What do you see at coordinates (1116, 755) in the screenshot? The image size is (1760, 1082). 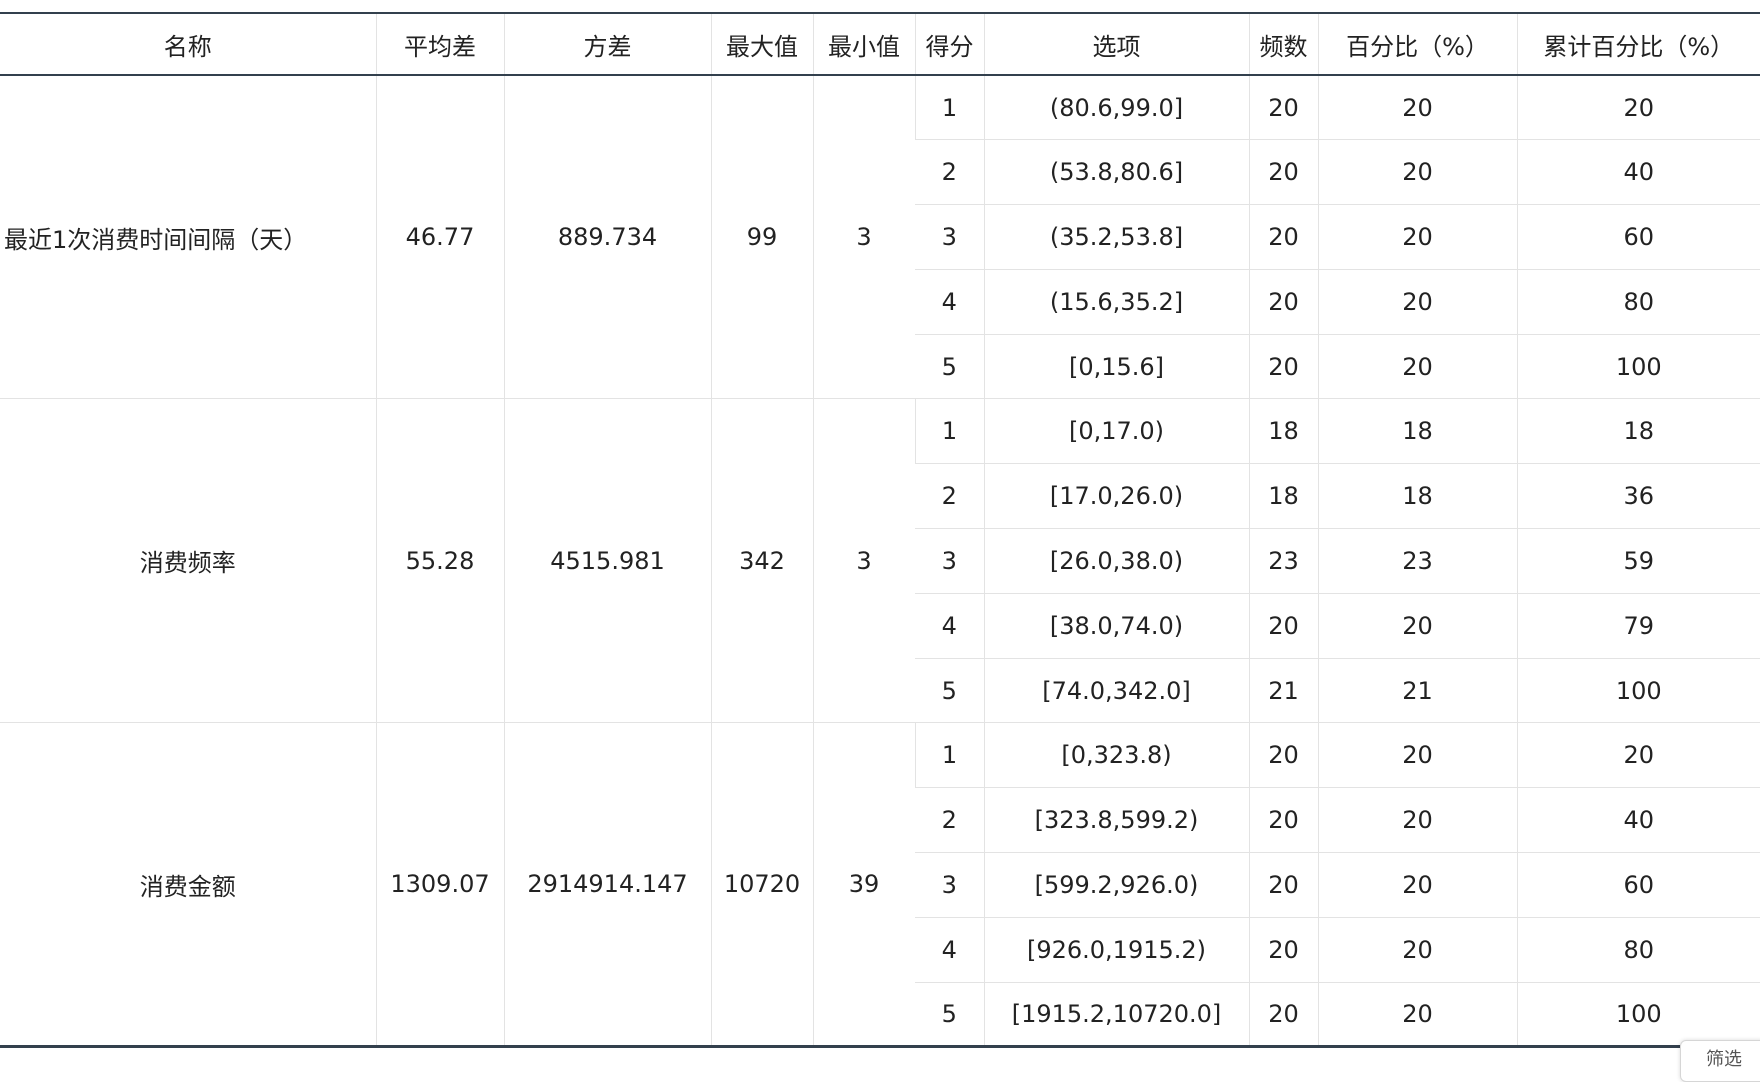 I see `option-cell: [0,323.8)` at bounding box center [1116, 755].